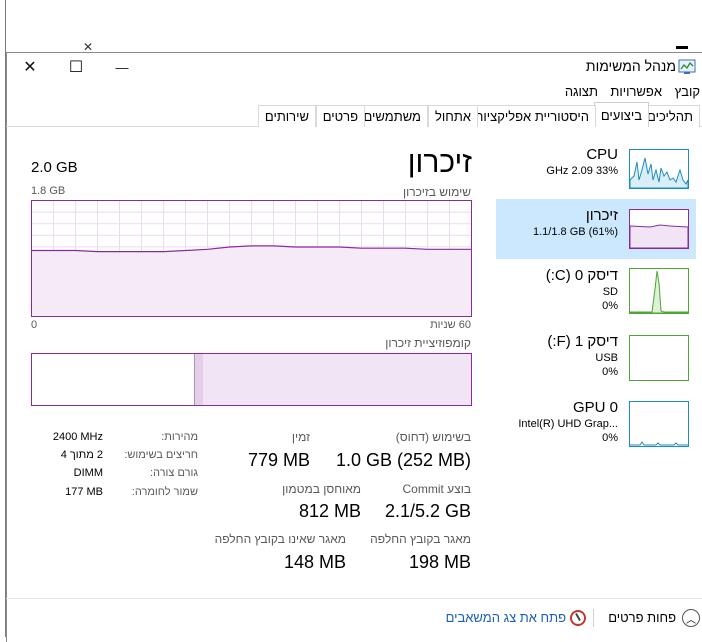 This screenshot has width=702, height=642. I want to click on sidebar-item-disk-1: דיסק 1 (F:) USB 0%, so click(596, 360).